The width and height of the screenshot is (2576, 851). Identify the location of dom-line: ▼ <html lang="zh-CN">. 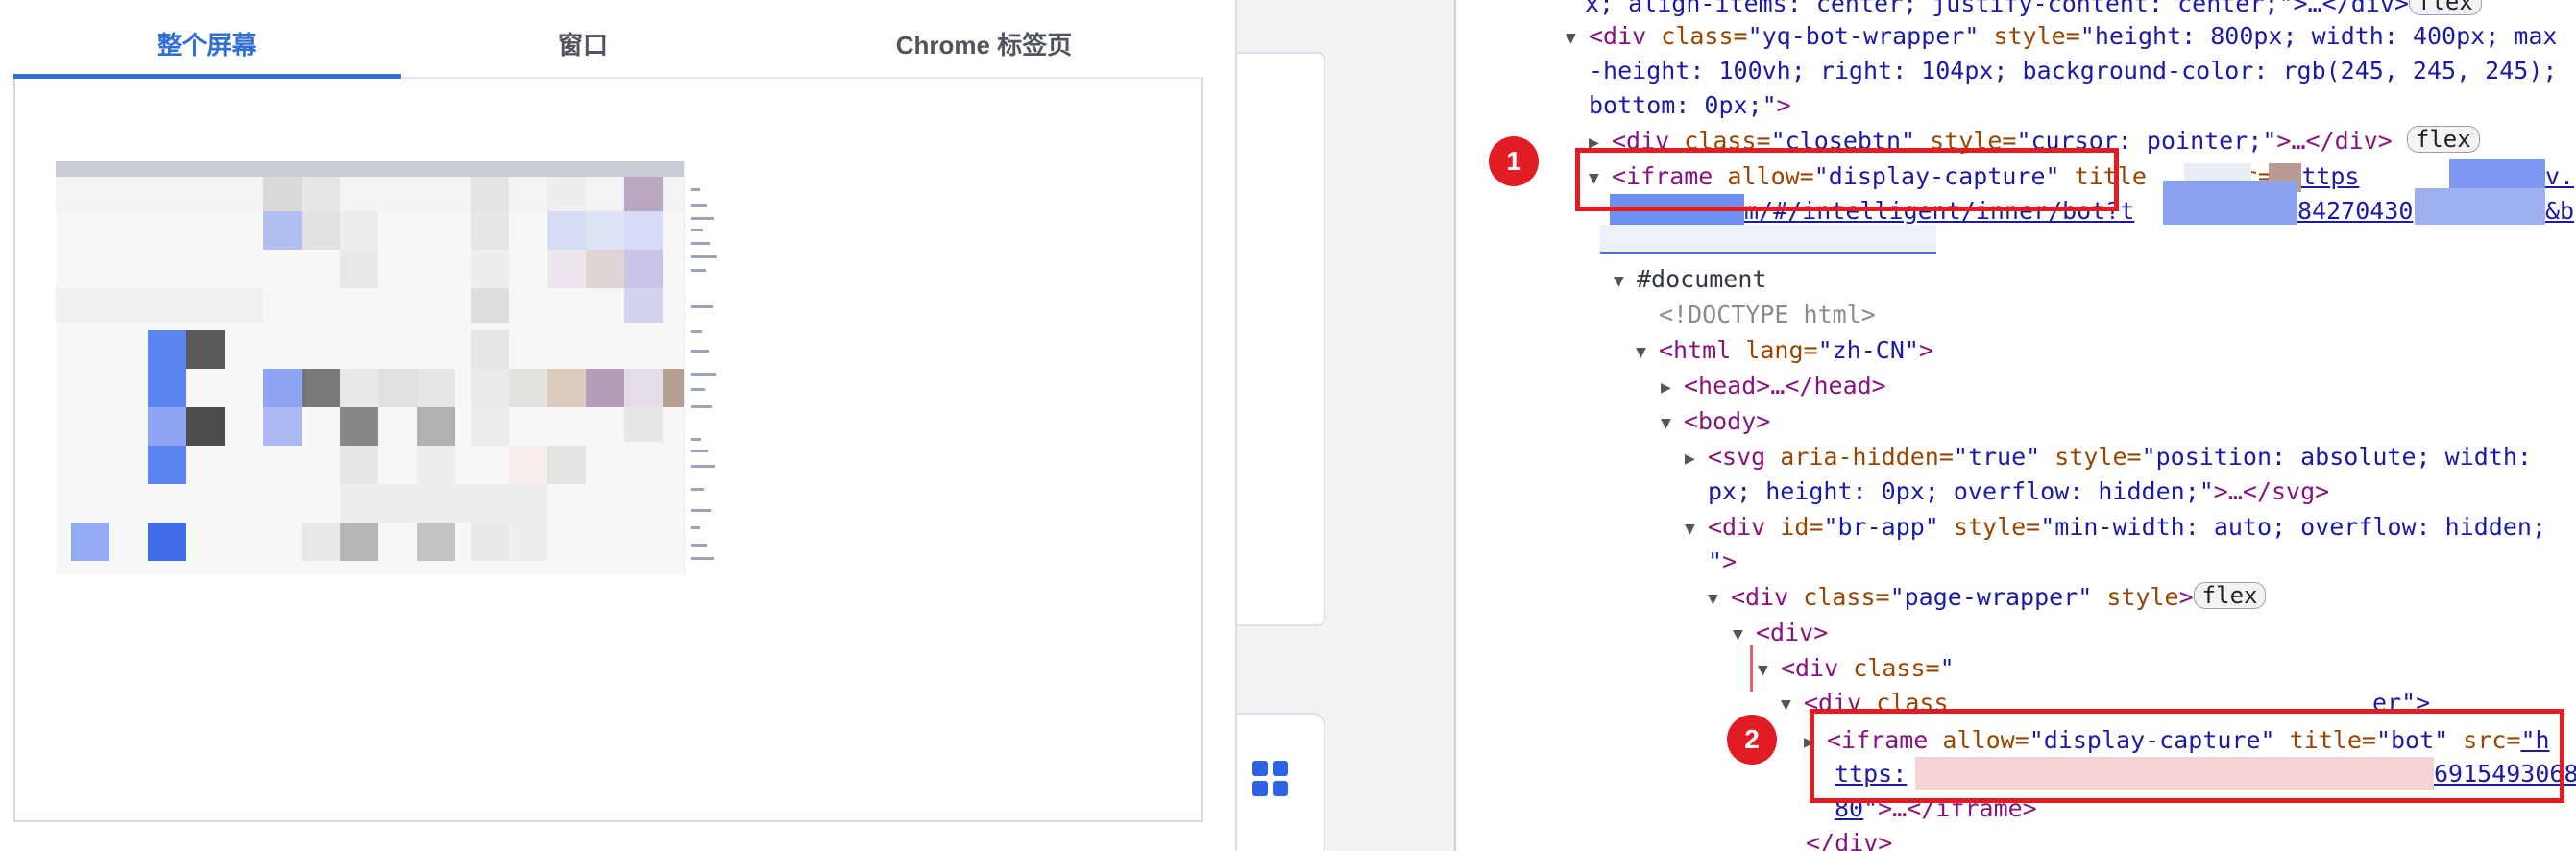
(1784, 351).